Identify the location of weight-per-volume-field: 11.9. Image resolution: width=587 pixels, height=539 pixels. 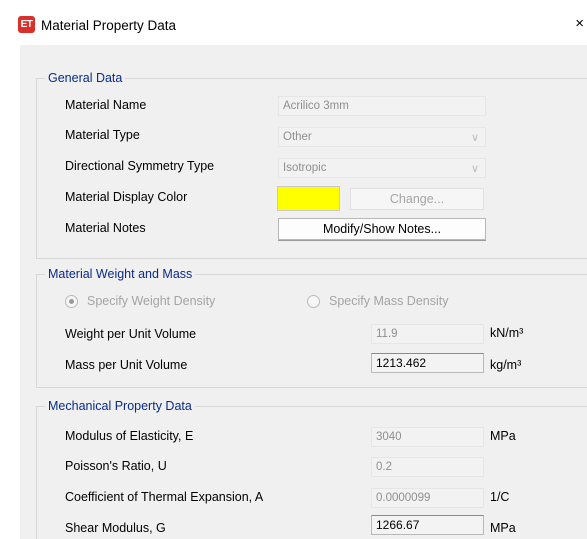
(427, 334).